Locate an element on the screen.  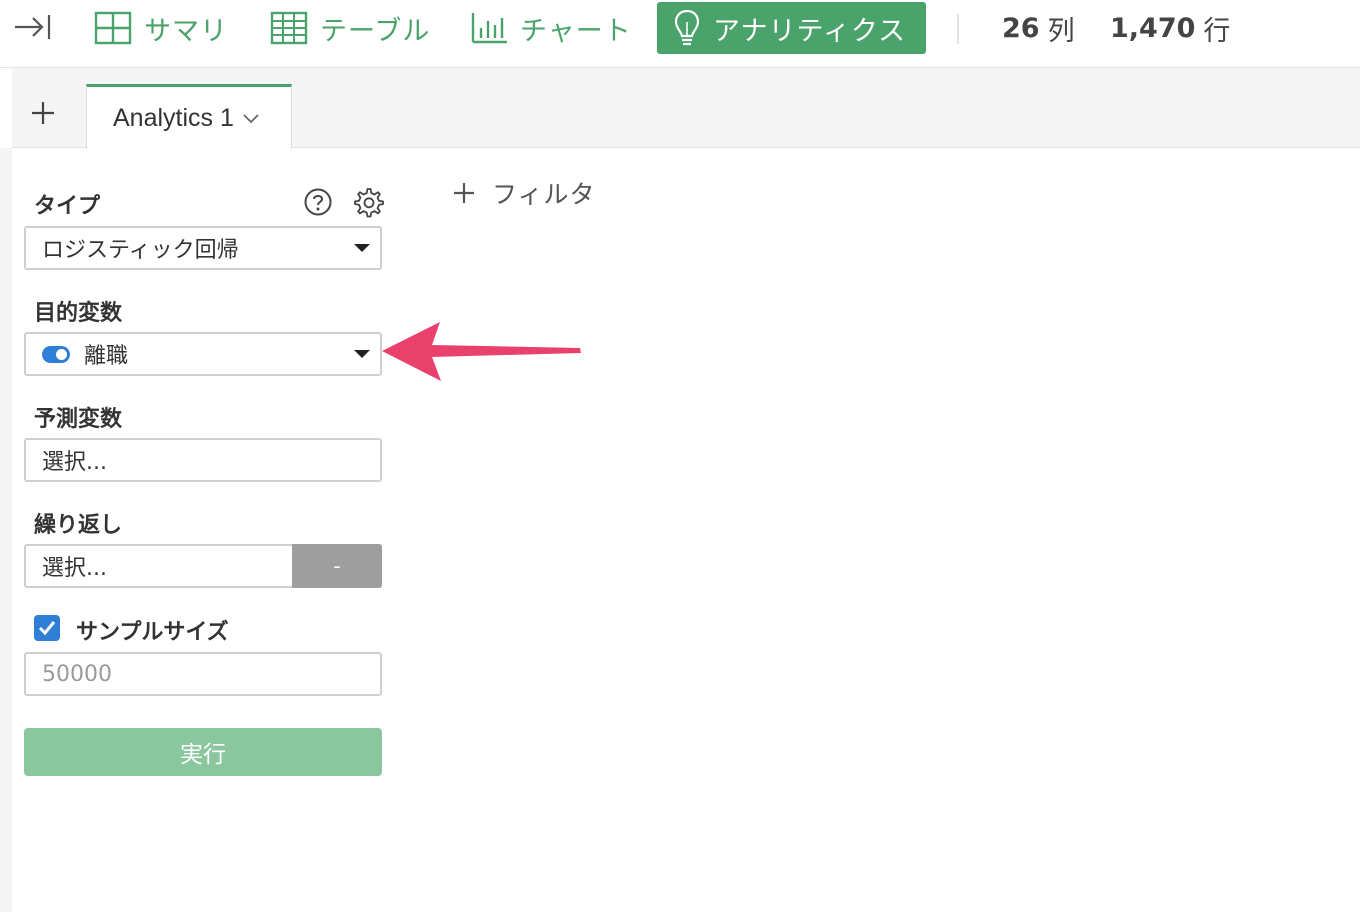
boolean-type-icon is located at coordinates (56, 354).